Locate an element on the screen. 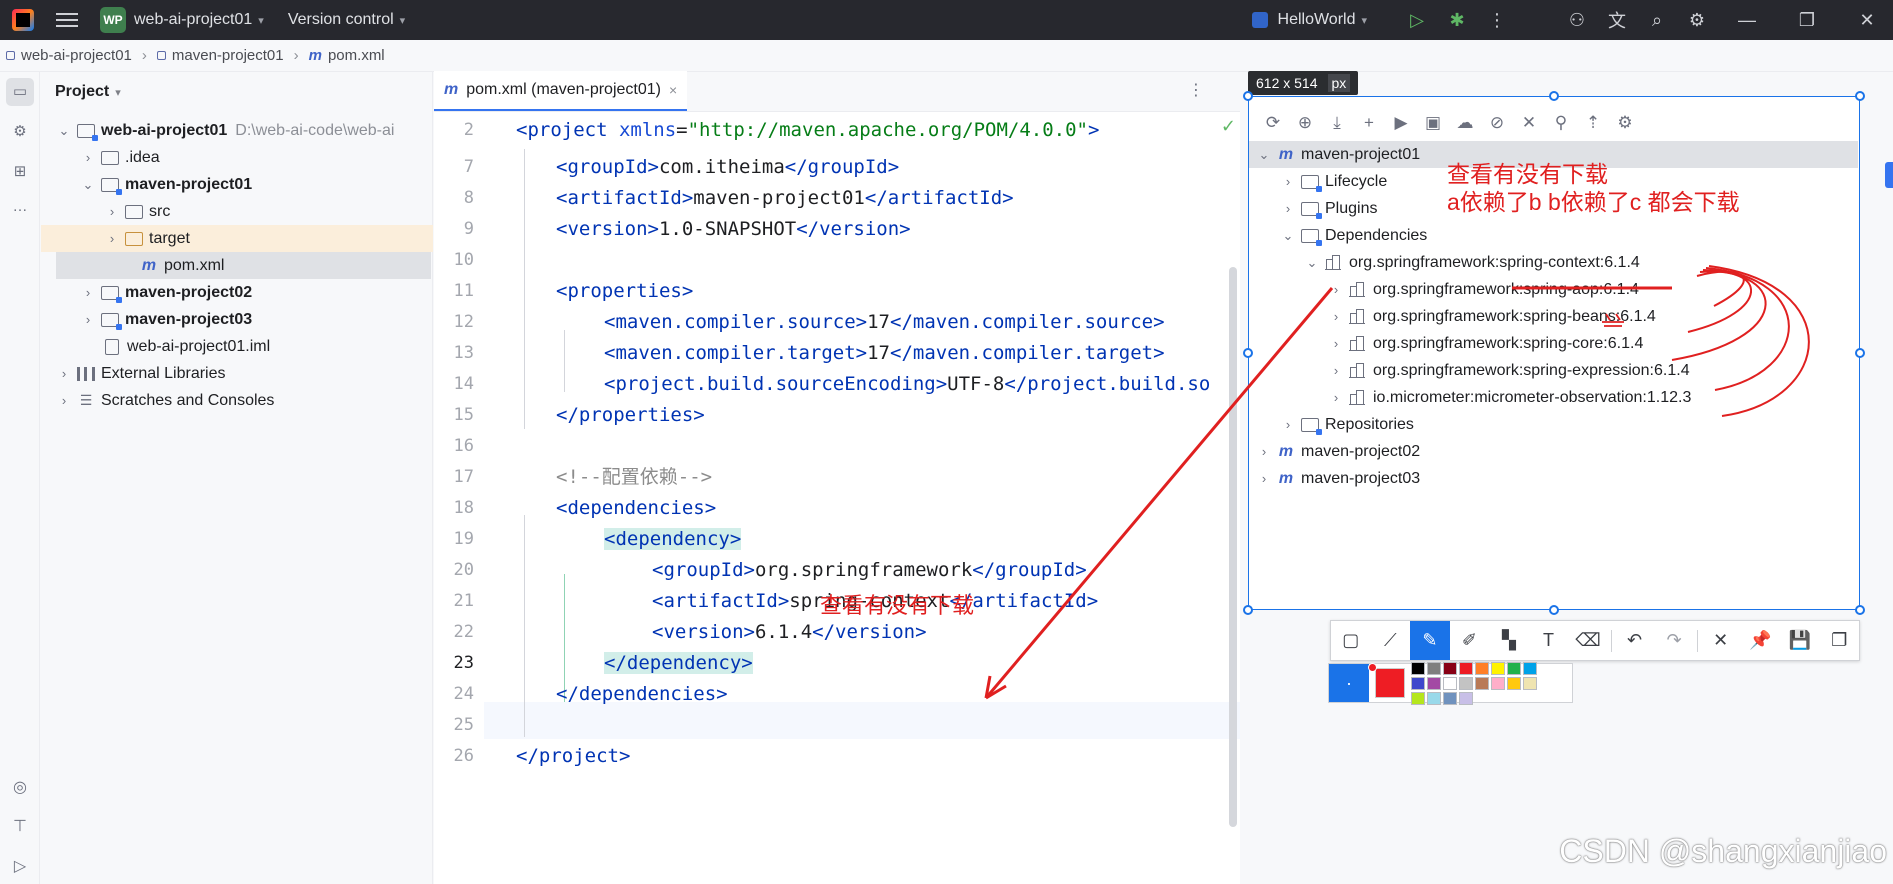 The height and width of the screenshot is (884, 1893). maven-tree-item-lifecycle: › Lifecycle is located at coordinates (1334, 181).